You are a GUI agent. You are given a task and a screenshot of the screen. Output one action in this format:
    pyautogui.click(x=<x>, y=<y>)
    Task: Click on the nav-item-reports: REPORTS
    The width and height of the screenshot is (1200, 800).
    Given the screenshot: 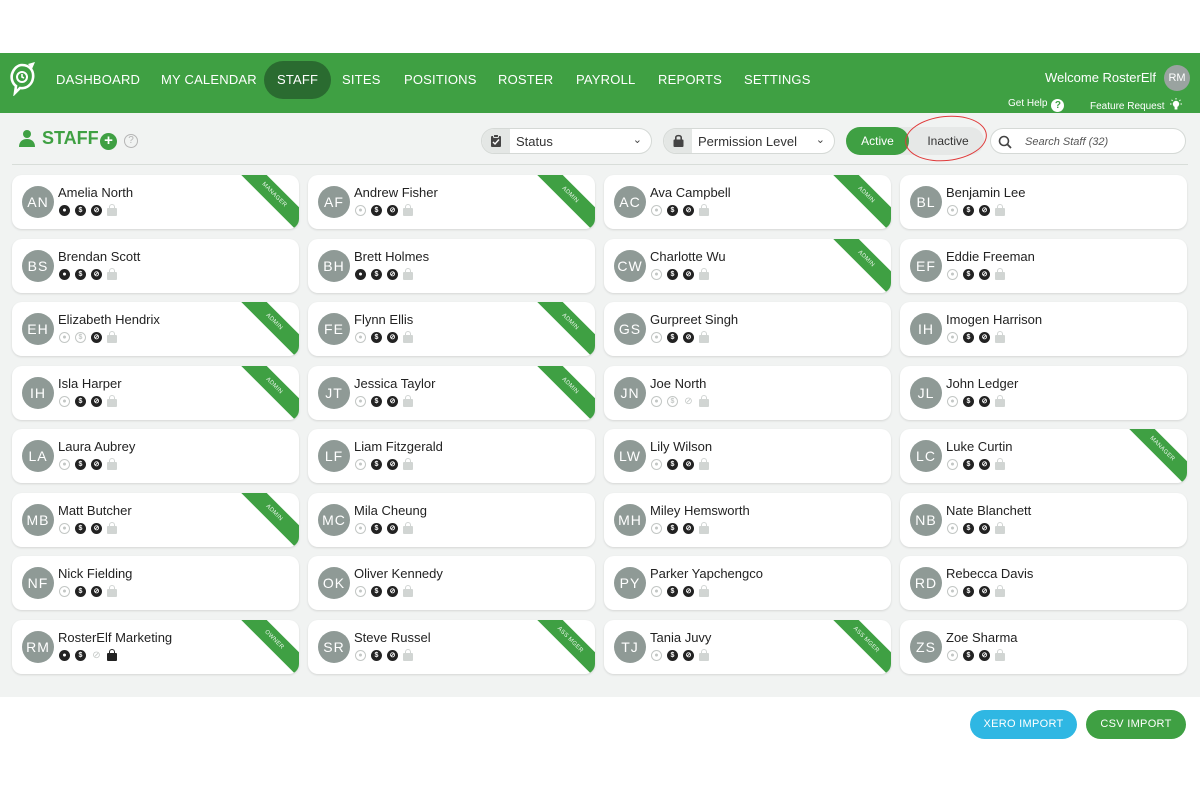 What is the action you would take?
    pyautogui.click(x=690, y=90)
    